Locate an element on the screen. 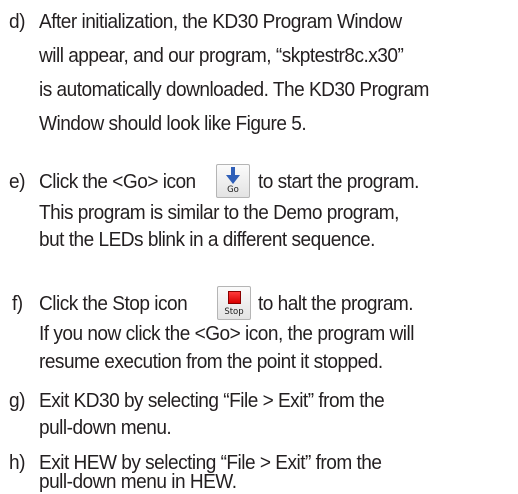  step-d-marker: d) is located at coordinates (17, 21).